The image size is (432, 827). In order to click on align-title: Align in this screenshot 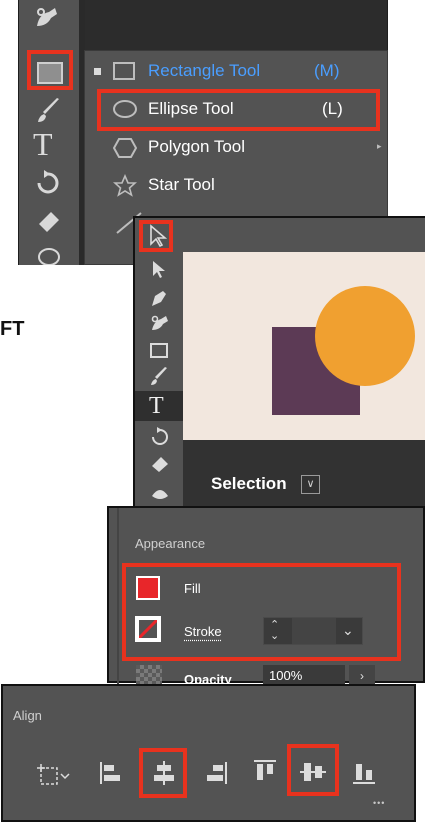, I will do `click(27, 715)`.